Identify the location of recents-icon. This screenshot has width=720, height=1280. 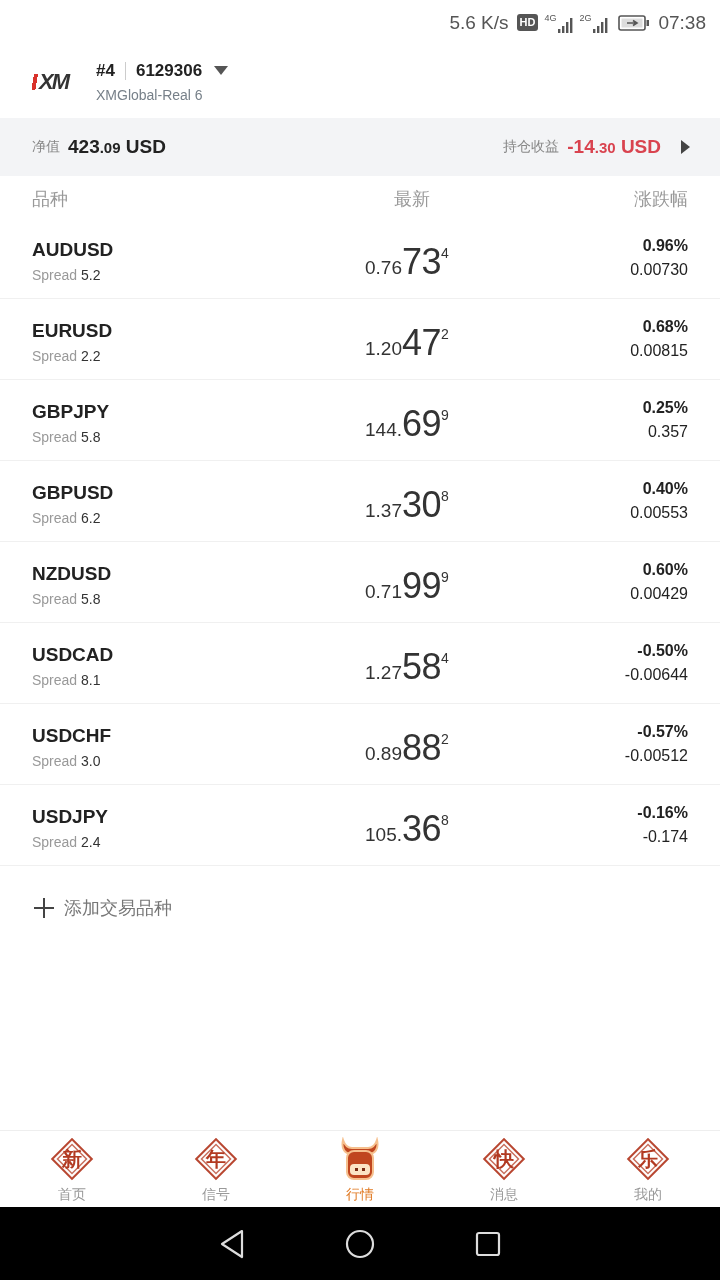
(488, 1243).